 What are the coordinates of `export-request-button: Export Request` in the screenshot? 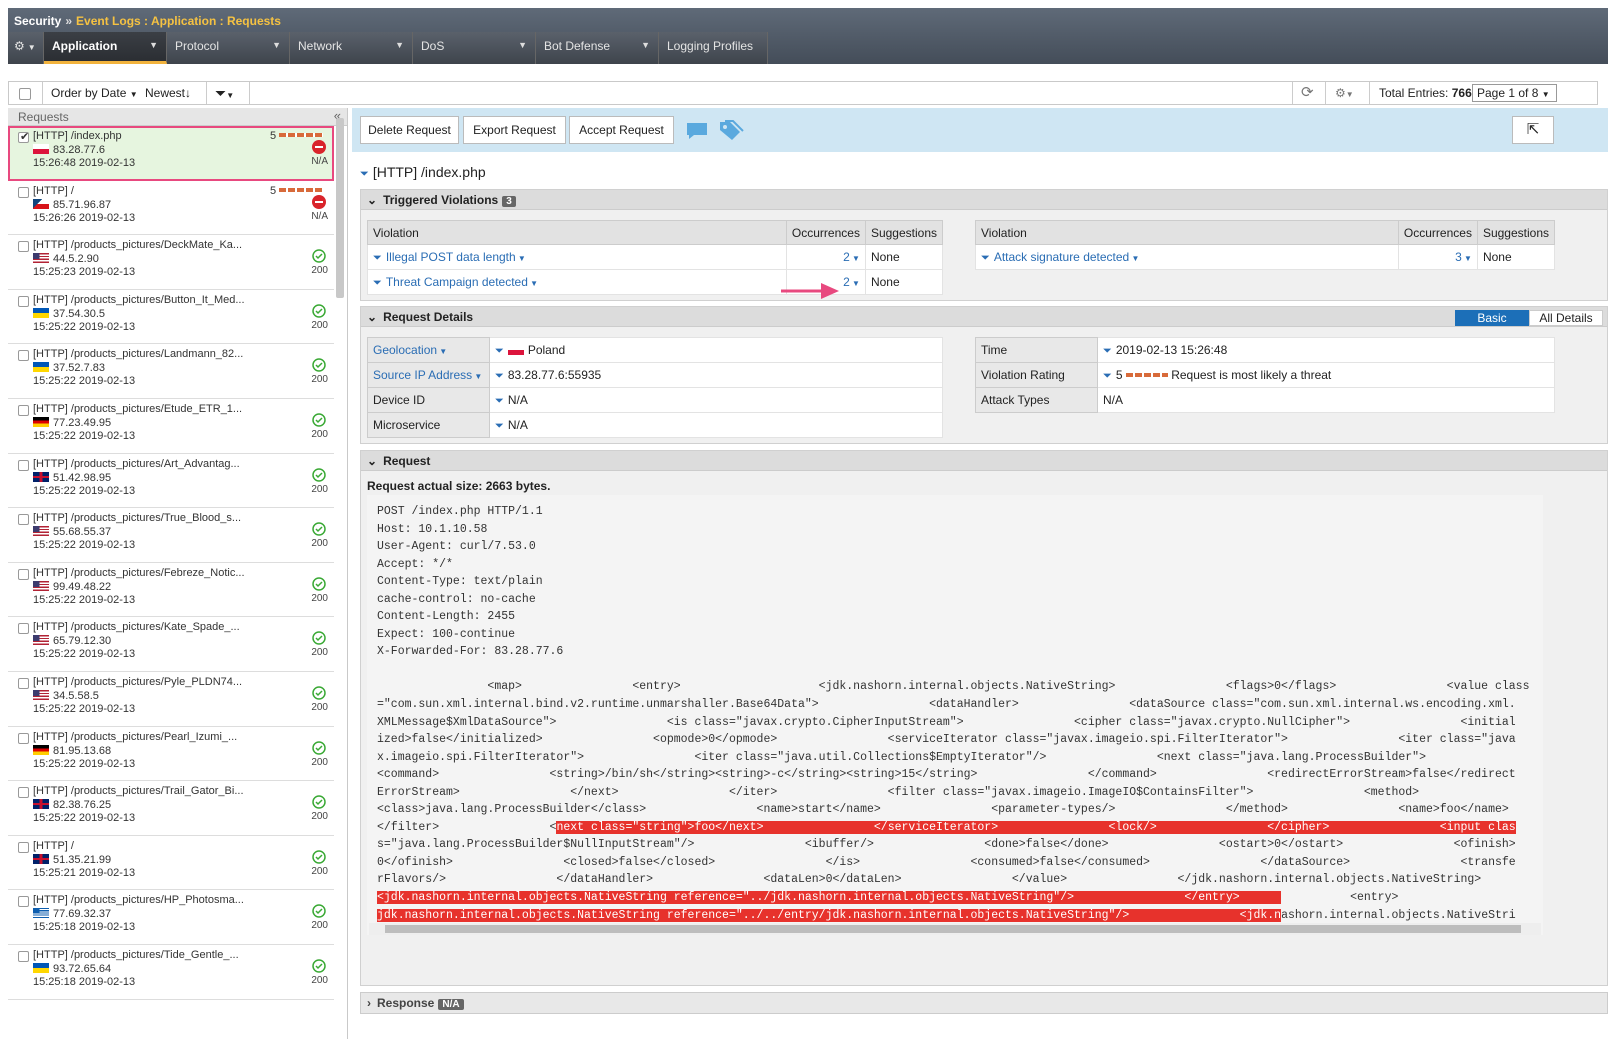 It's located at (514, 130).